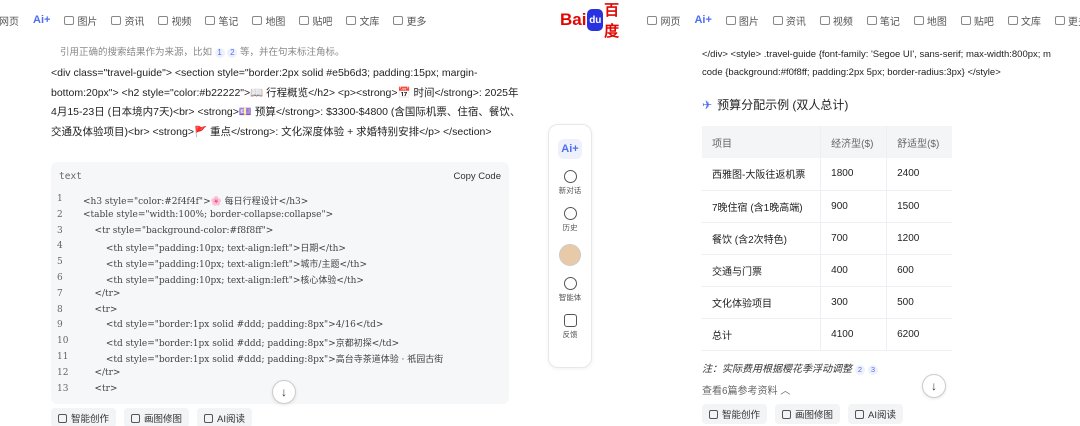  What do you see at coordinates (761, 302) in the screenshot?
I see `table-cell: 文化体验项目` at bounding box center [761, 302].